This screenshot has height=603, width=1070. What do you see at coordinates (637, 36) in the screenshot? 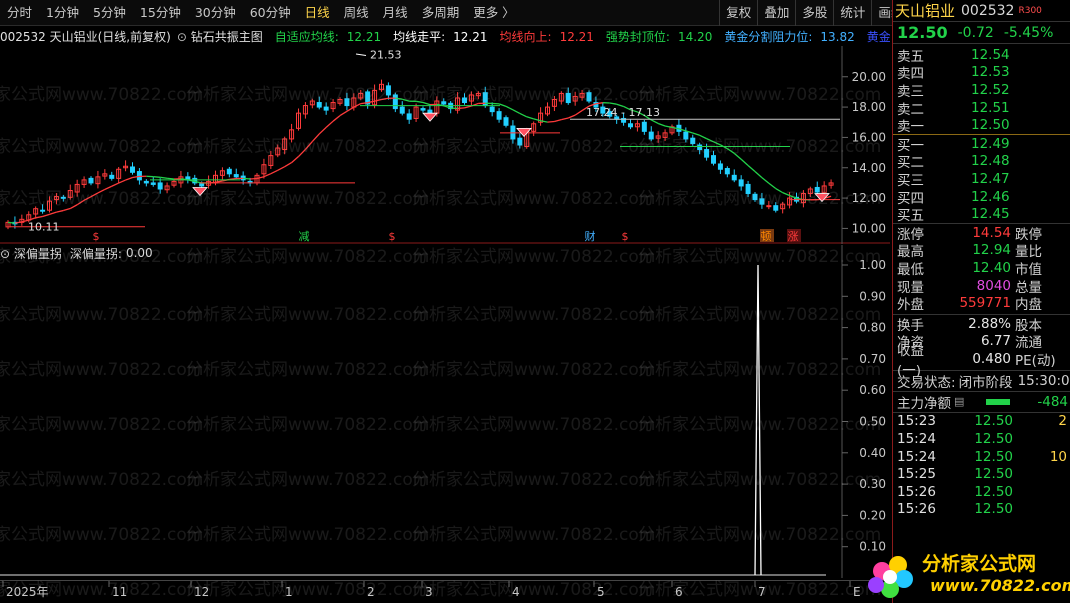
I see `indicator-item-label: 强势封顶位:` at bounding box center [637, 36].